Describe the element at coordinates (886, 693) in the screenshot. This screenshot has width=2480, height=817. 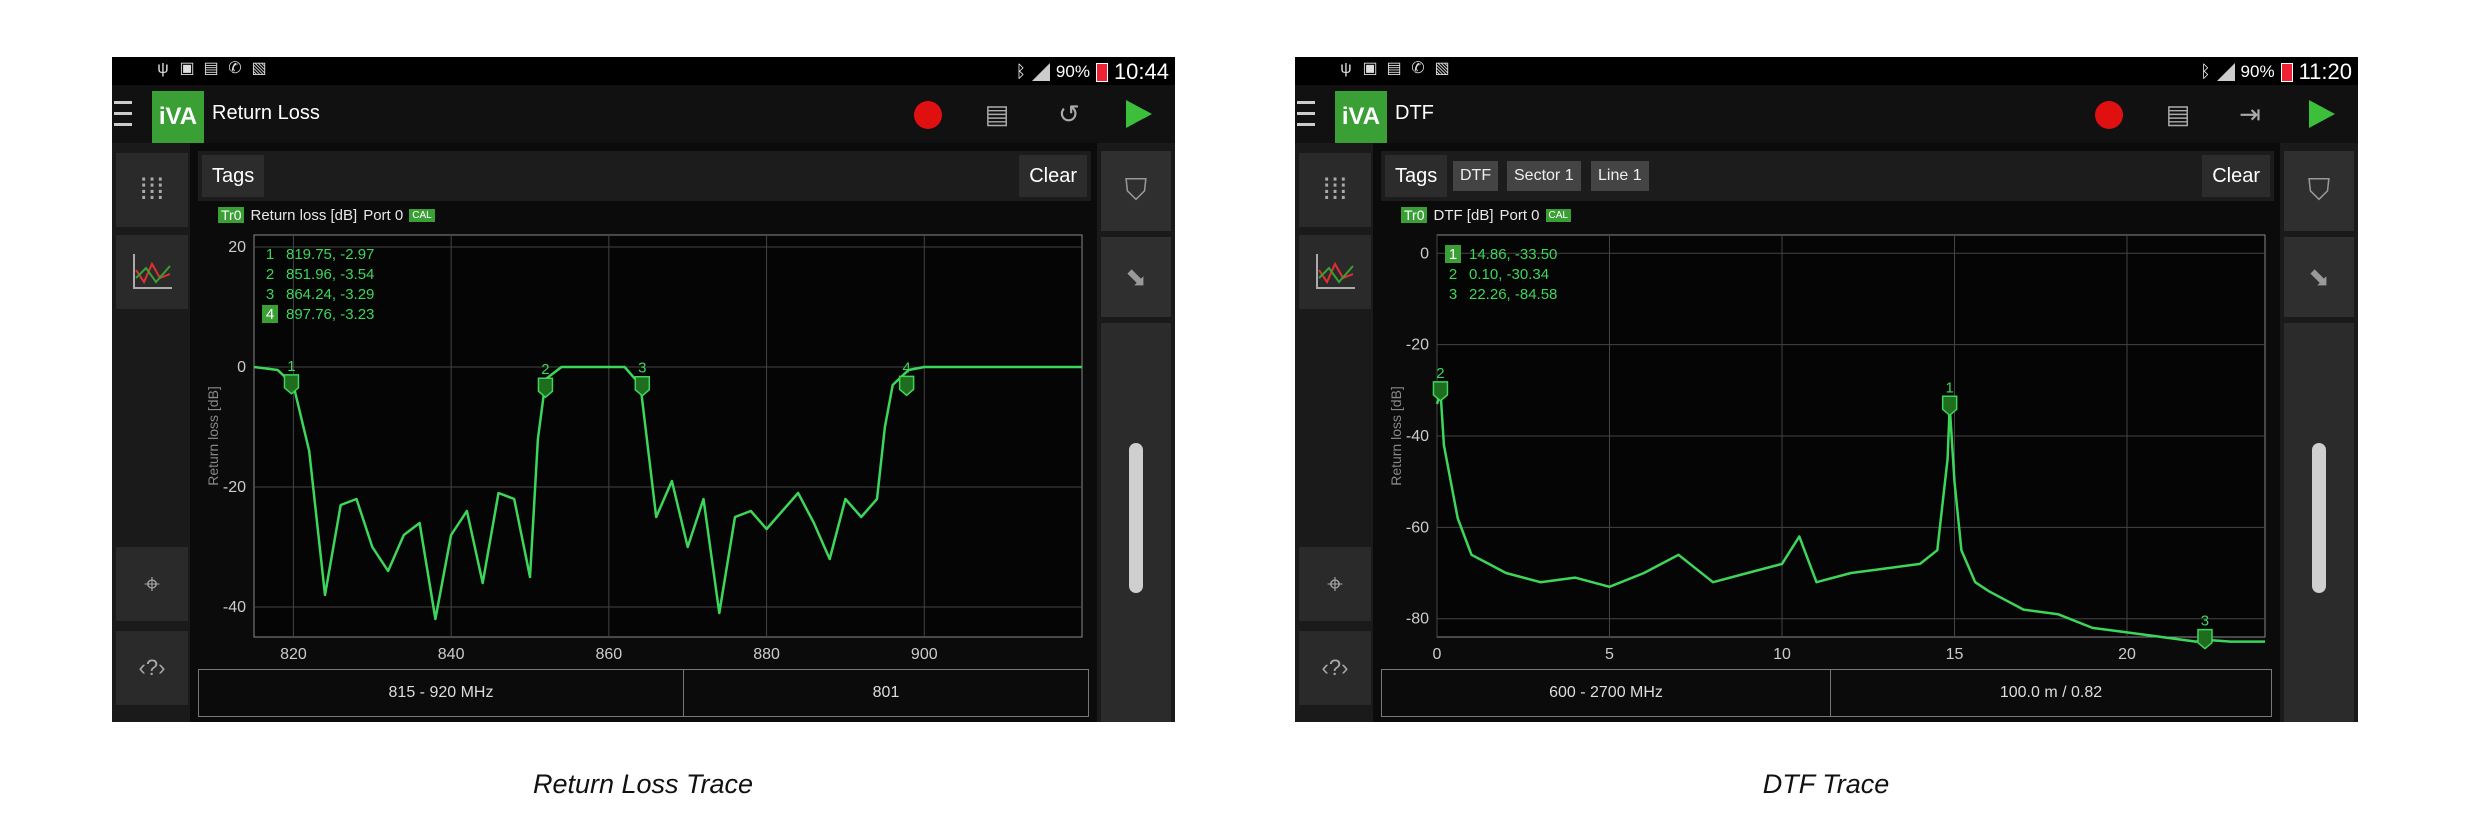
I see `points-button: 801` at that location.